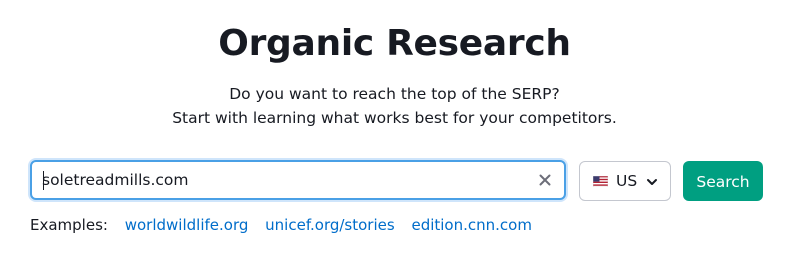  Describe the element at coordinates (394, 43) in the screenshot. I see `page-title: Organic Research` at that location.